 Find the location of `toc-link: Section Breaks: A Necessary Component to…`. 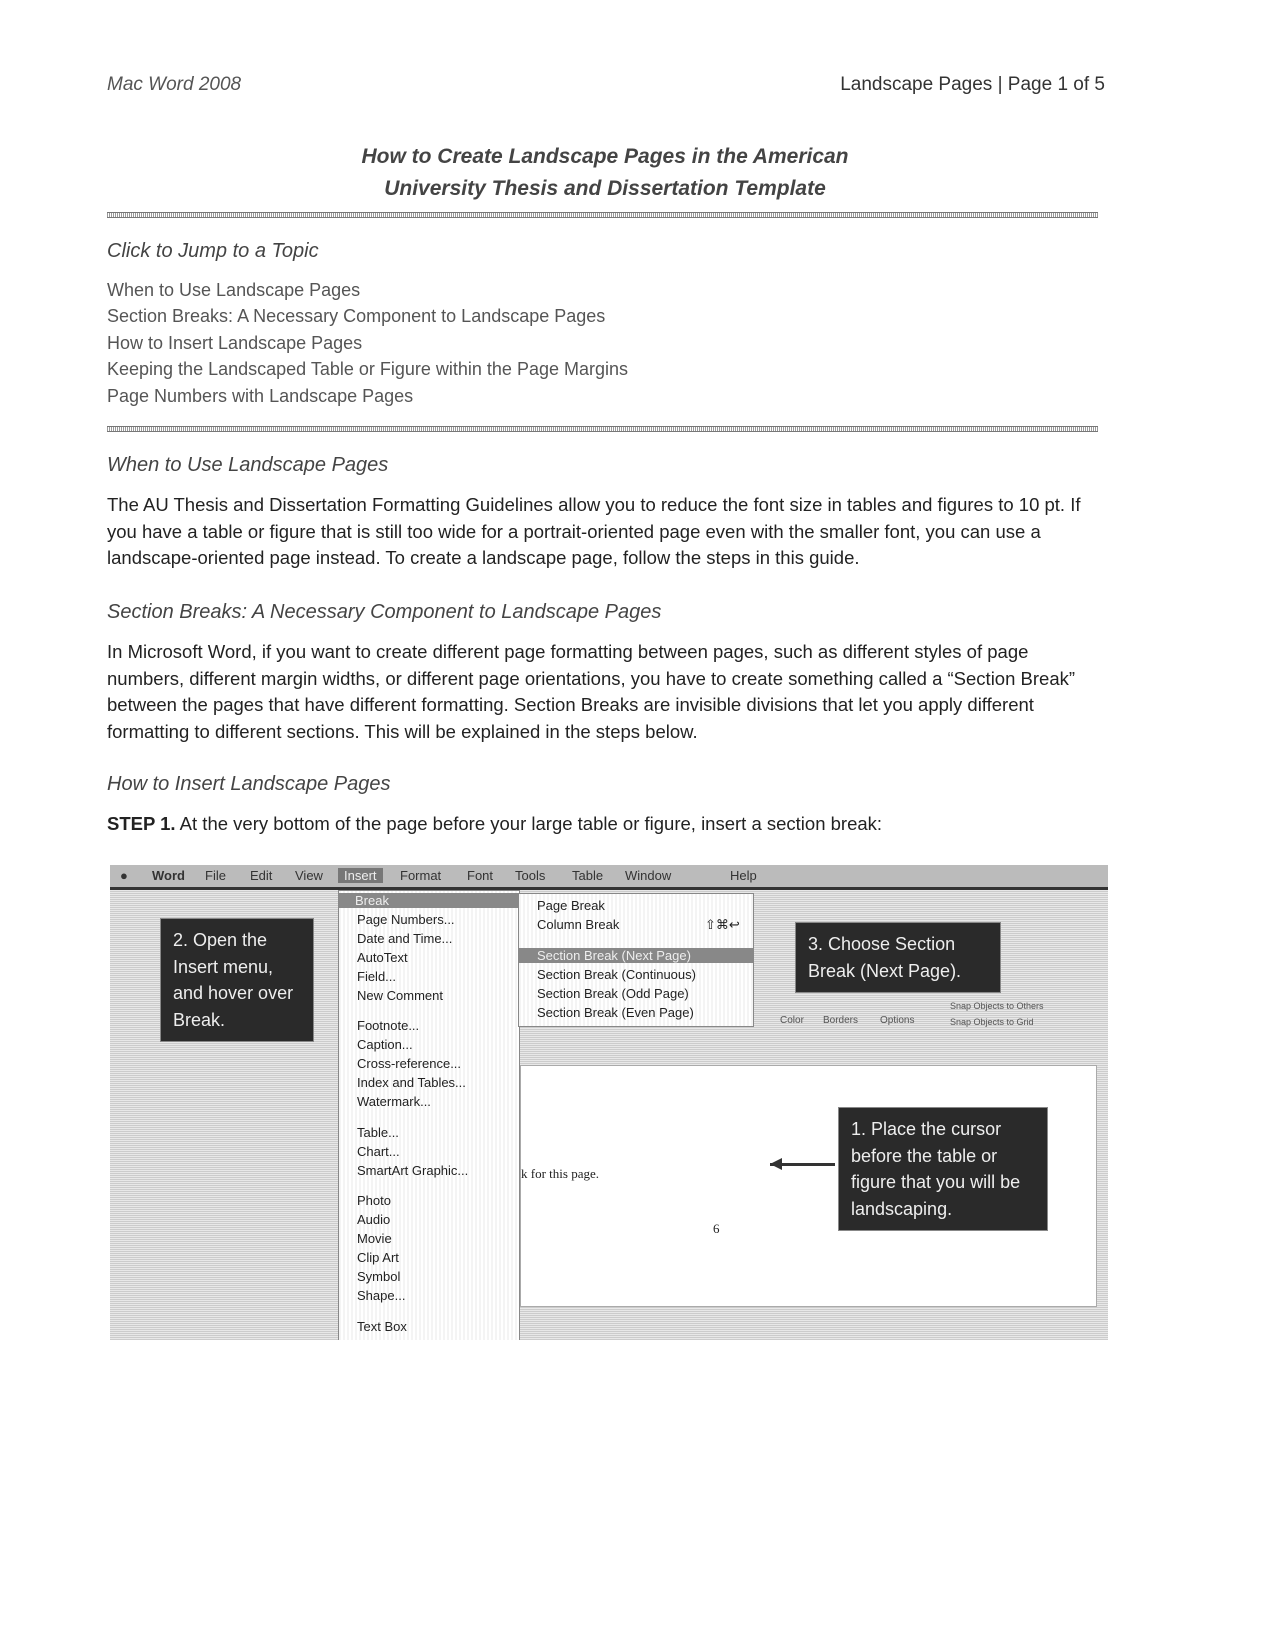

toc-link: Section Breaks: A Necessary Component to… is located at coordinates (356, 316).